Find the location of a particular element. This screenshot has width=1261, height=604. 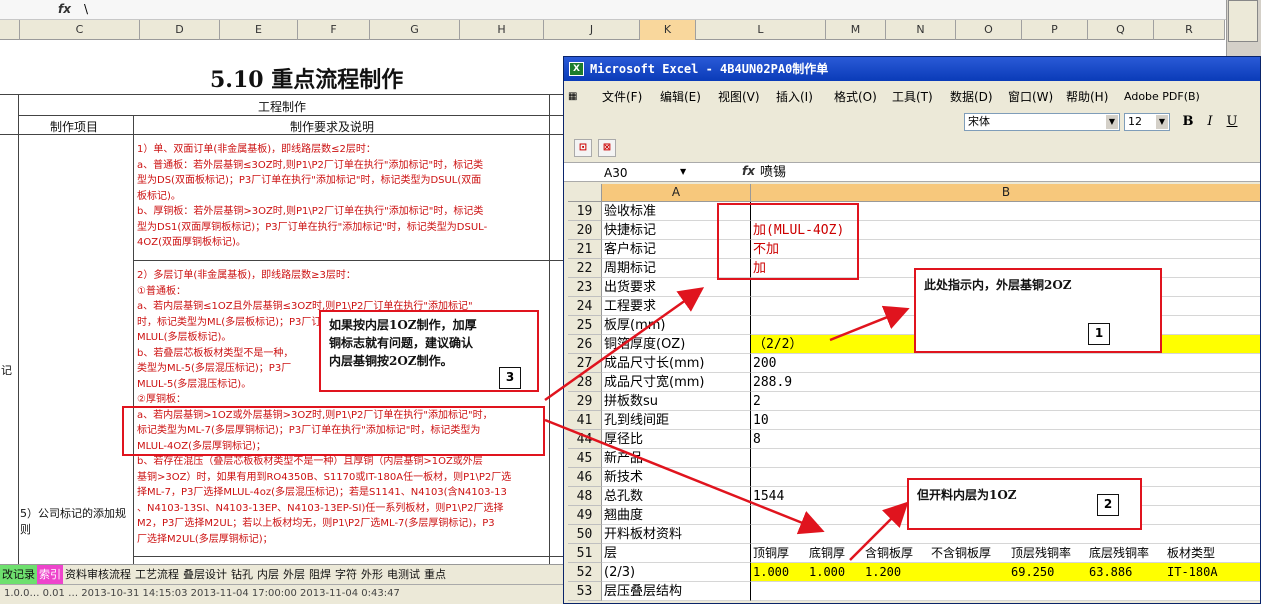

column-header-a: A is located at coordinates (676, 193).